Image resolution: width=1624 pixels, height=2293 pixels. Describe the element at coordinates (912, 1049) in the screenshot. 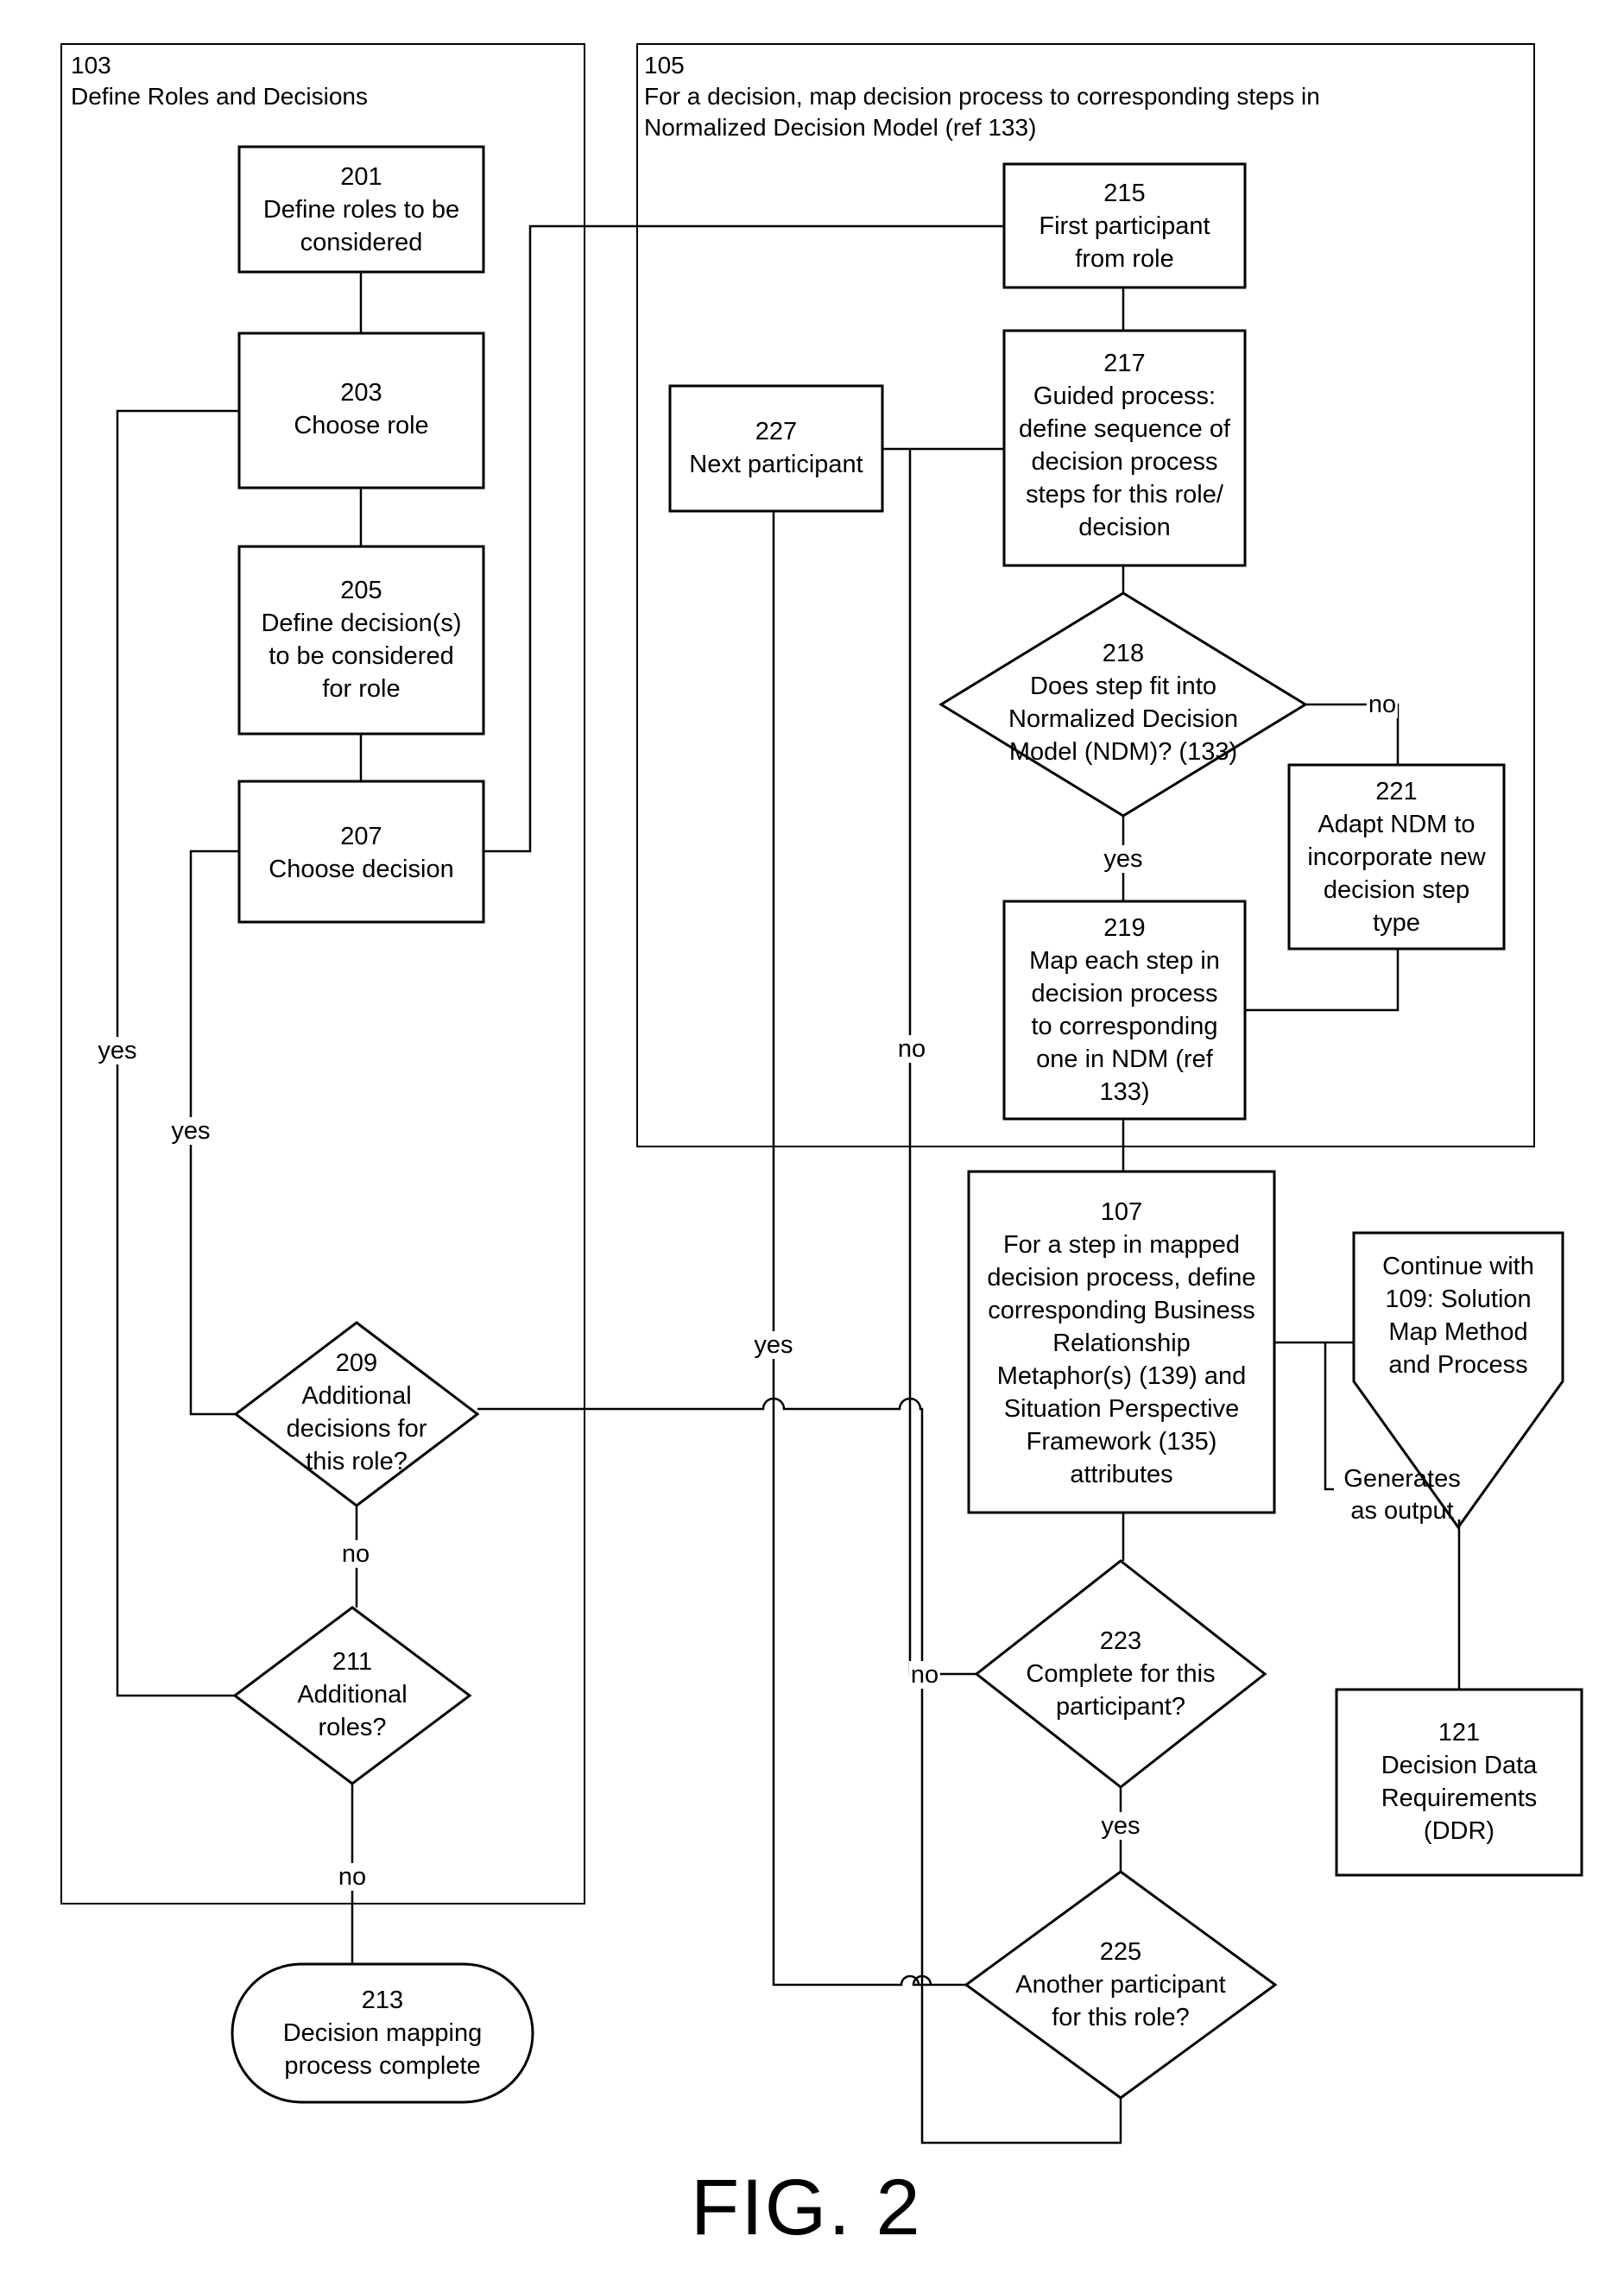

I see `edge-label-223-no-upper: no` at that location.